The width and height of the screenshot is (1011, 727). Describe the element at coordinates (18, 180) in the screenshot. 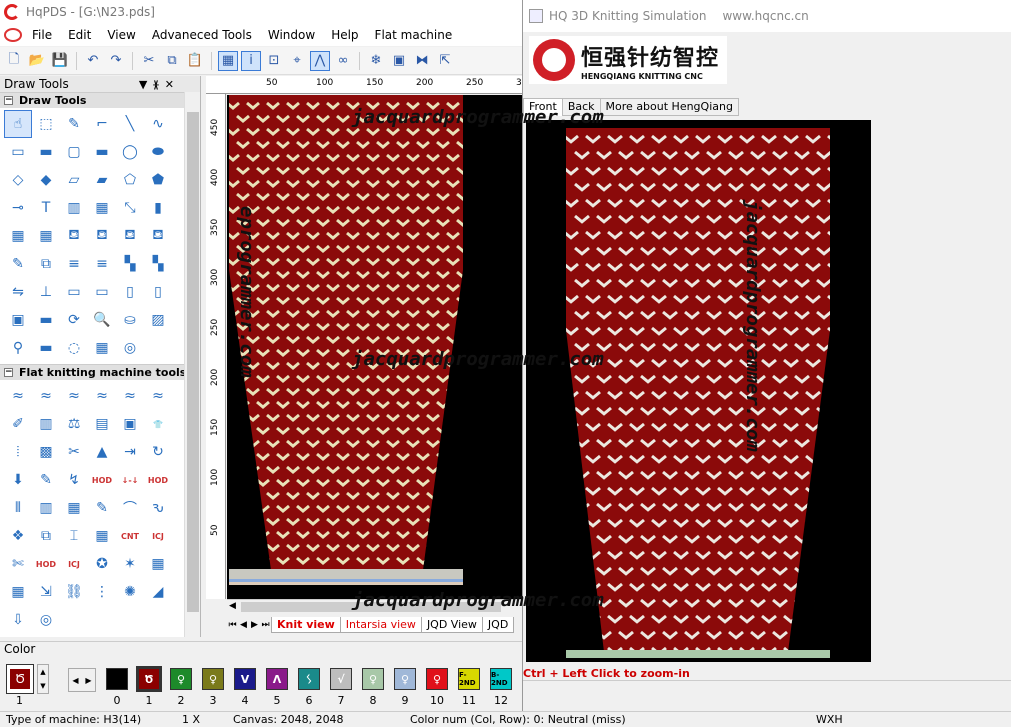

I see `diamond-outline-icon: ◇` at that location.